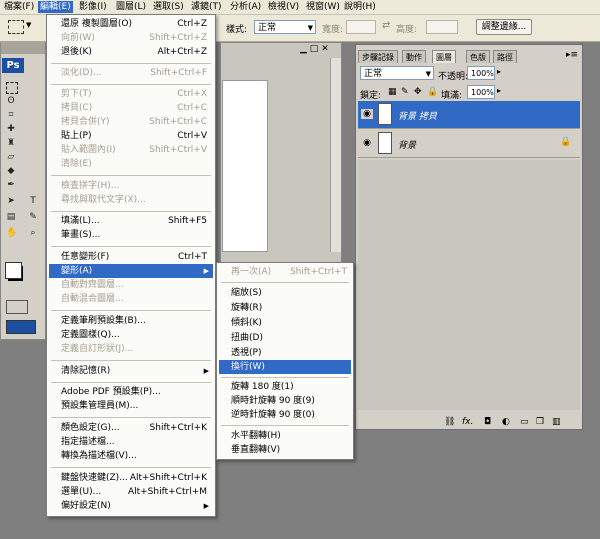  Describe the element at coordinates (131, 73) in the screenshot. I see `menu-item-fade: 淡化(D)... Shift+Ctrl+F` at that location.